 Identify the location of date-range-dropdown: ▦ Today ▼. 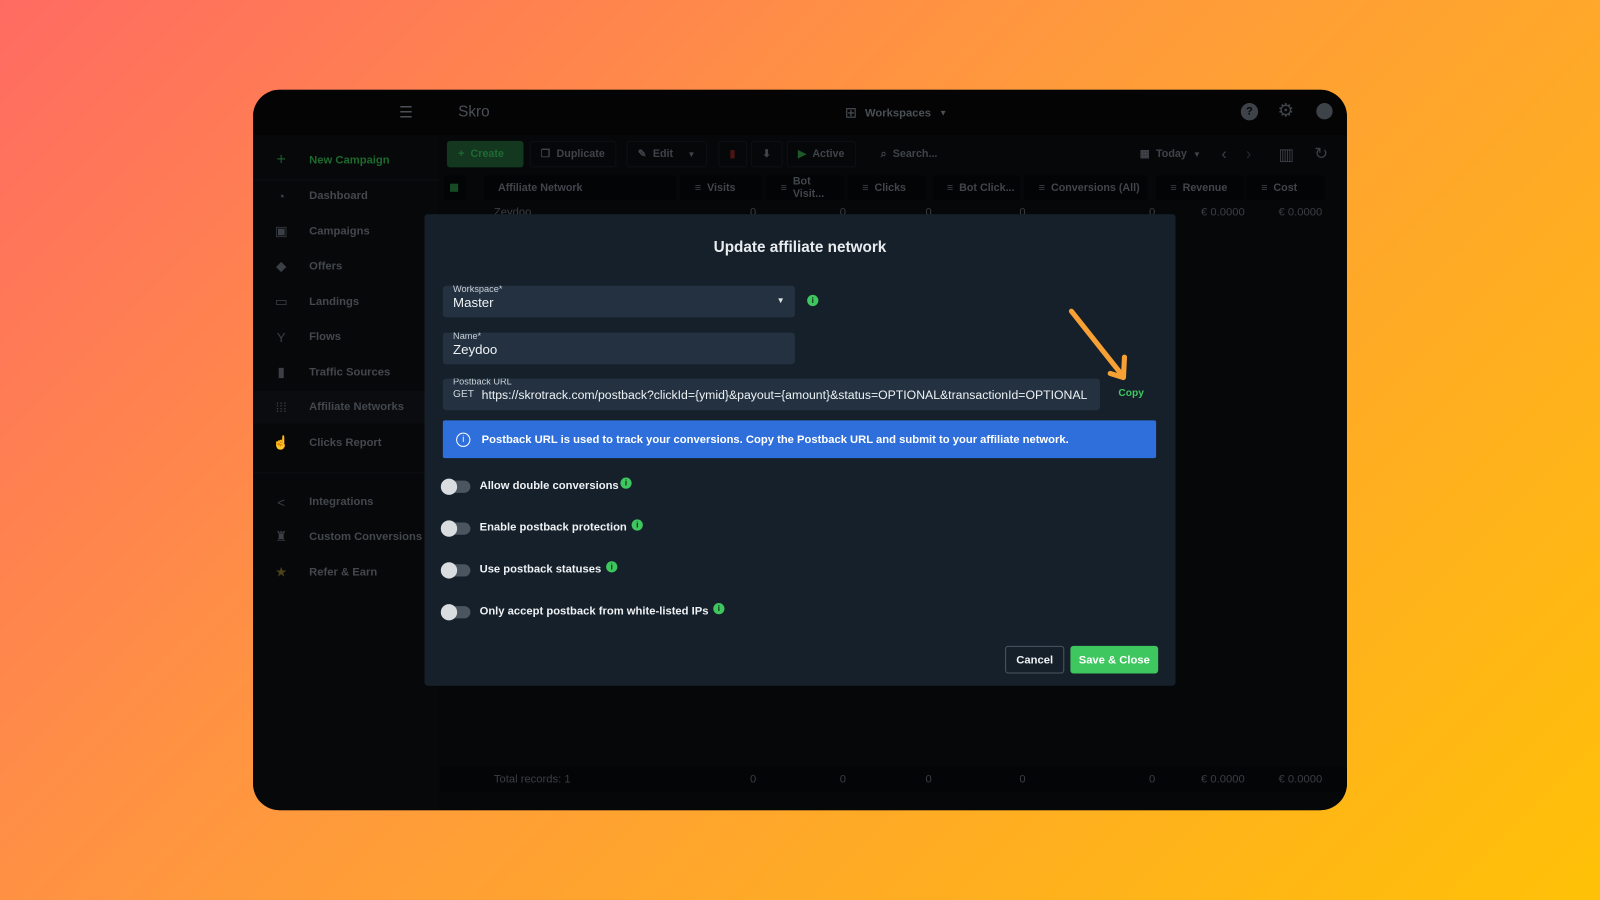
(1171, 154).